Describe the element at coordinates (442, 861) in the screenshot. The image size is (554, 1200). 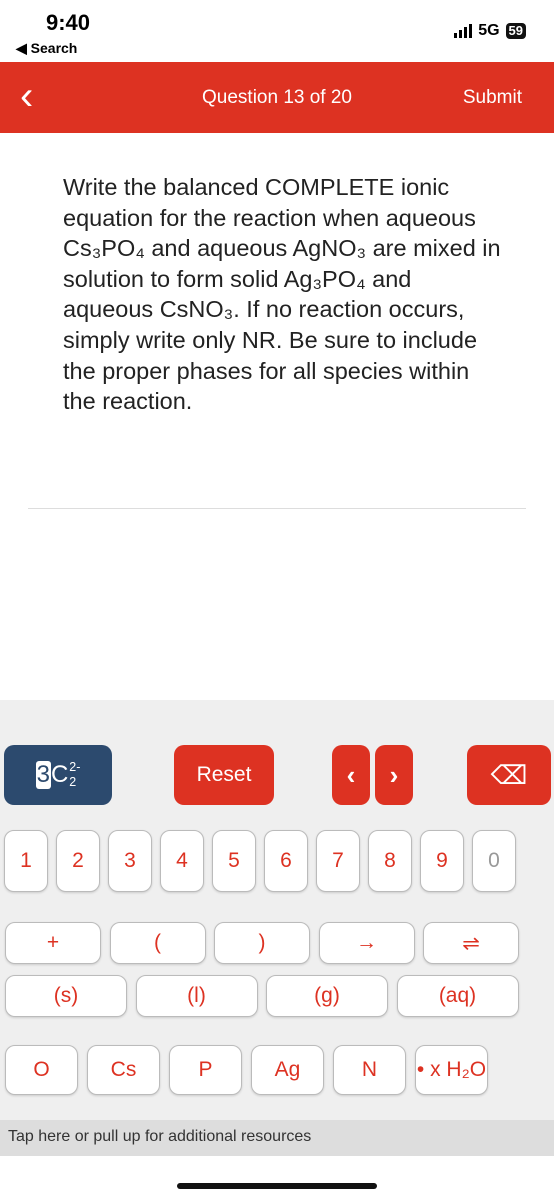
I see `digit-key: 9` at that location.